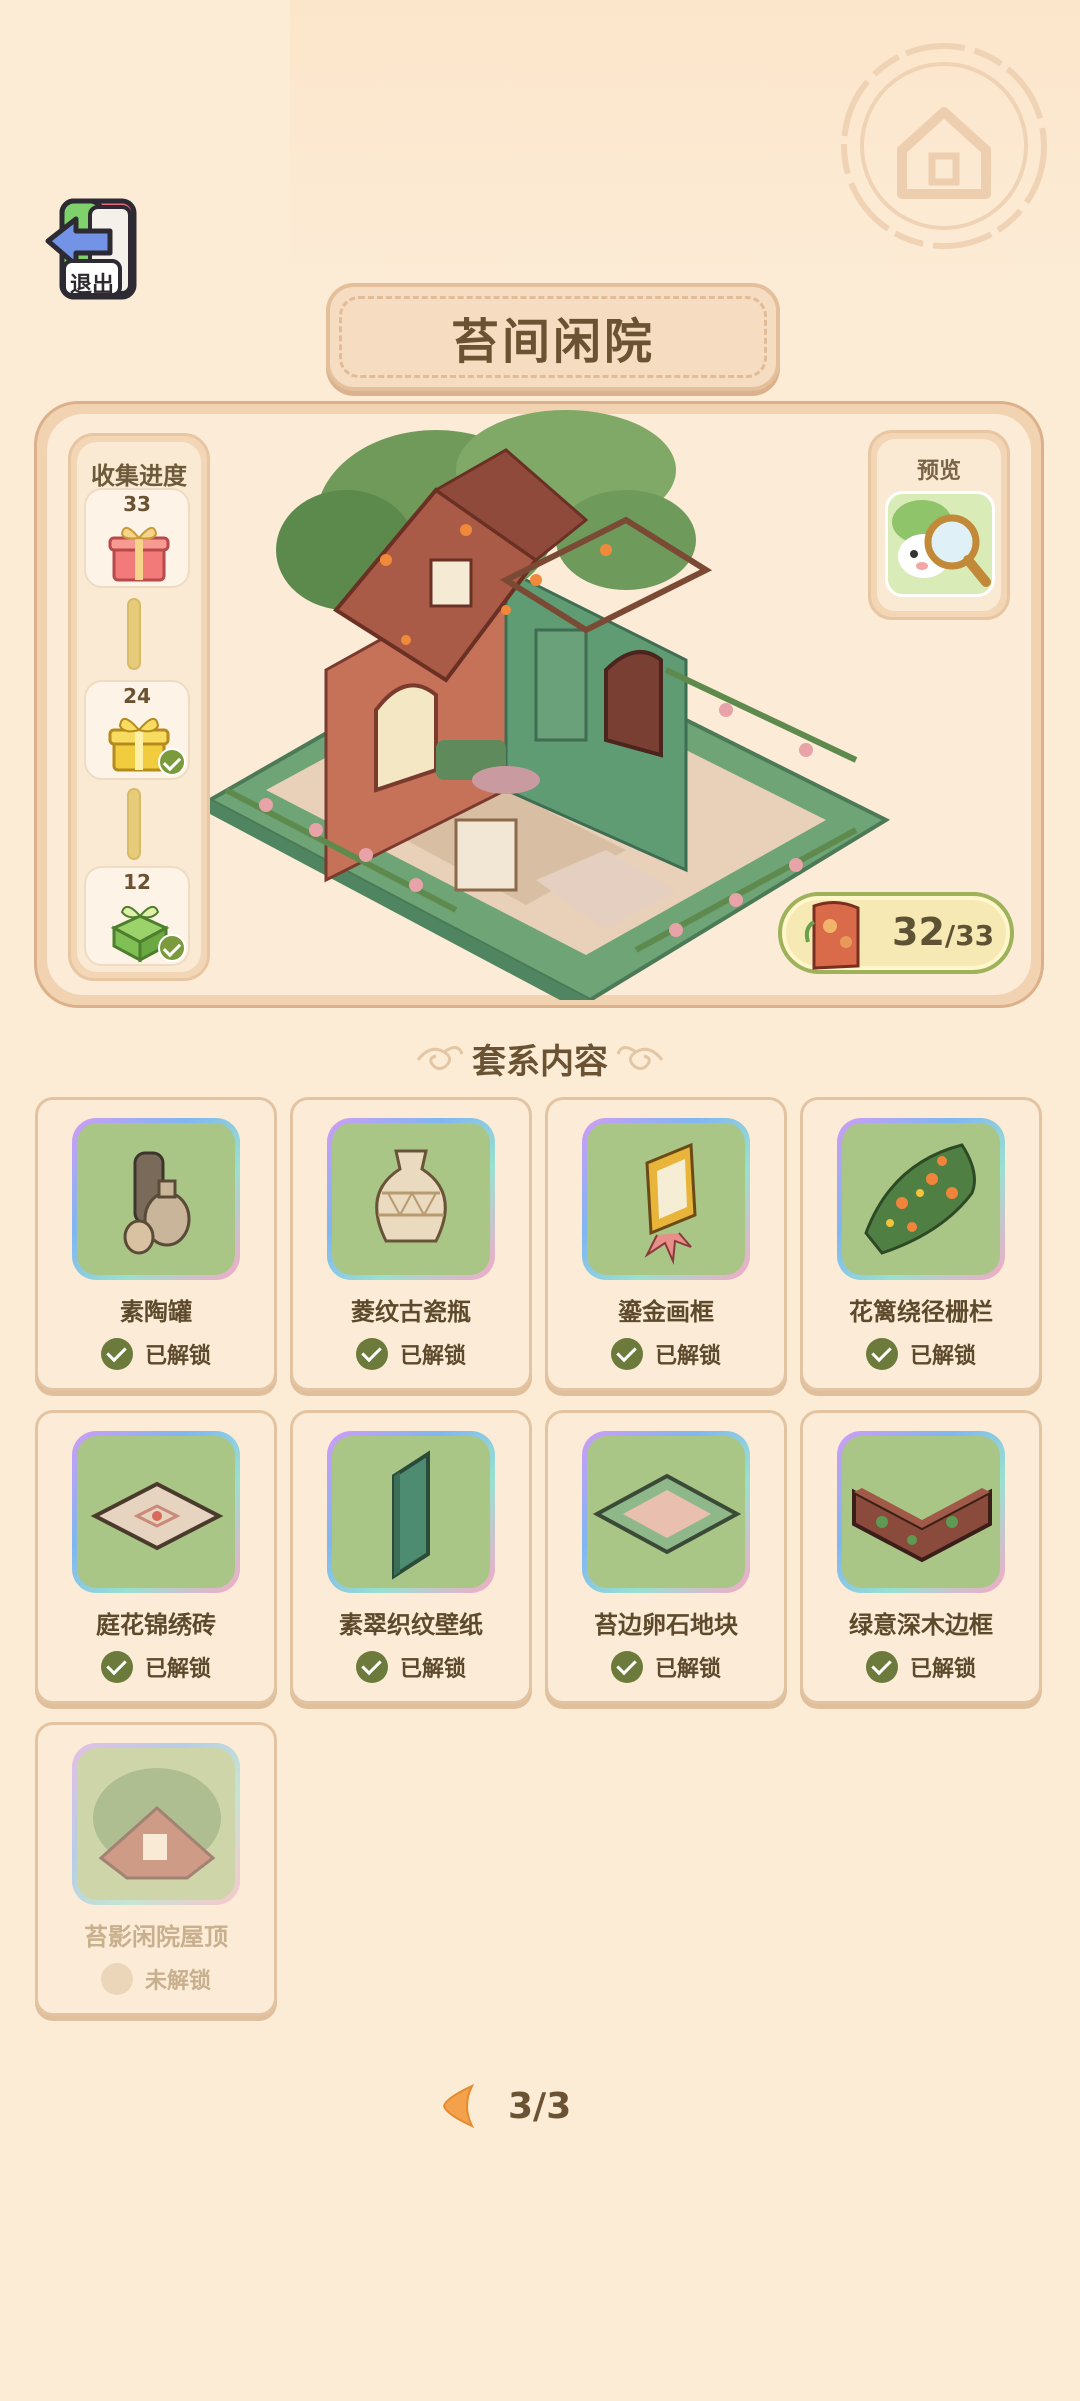 This screenshot has width=1080, height=2401. What do you see at coordinates (92, 251) in the screenshot?
I see `exit-button: 退出` at bounding box center [92, 251].